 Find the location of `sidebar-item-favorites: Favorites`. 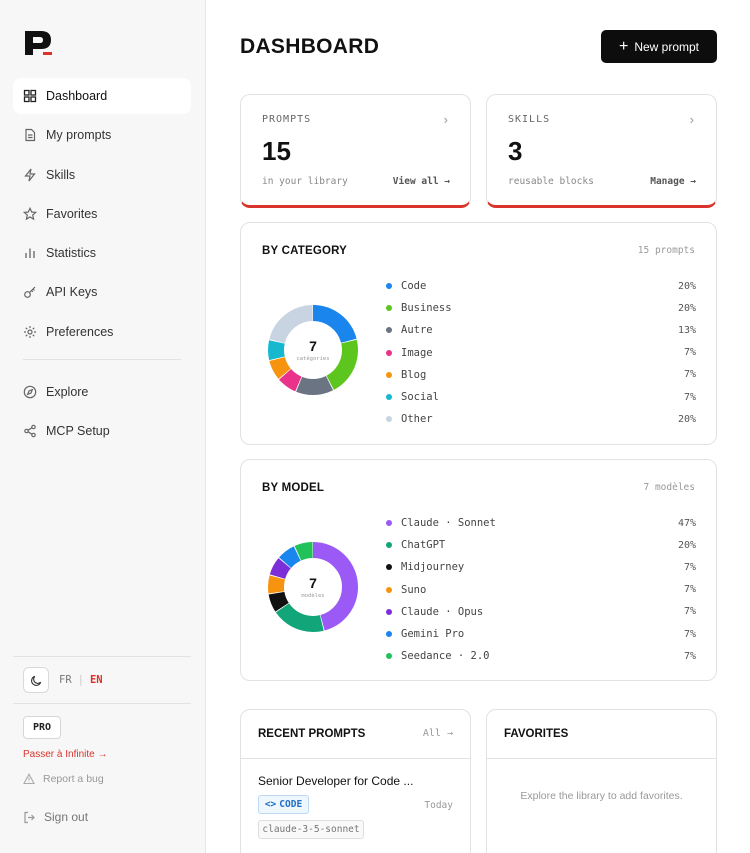

sidebar-item-favorites: Favorites is located at coordinates (102, 214).